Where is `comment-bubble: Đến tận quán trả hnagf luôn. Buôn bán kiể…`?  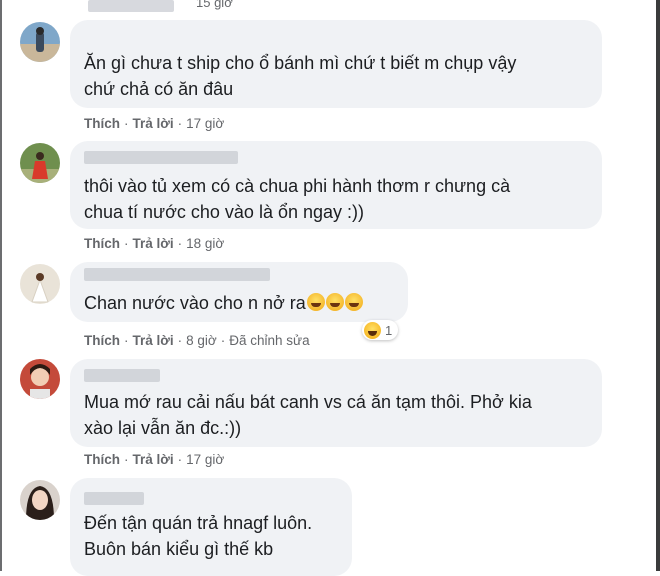 comment-bubble: Đến tận quán trả hnagf luôn. Buôn bán kiể… is located at coordinates (211, 527).